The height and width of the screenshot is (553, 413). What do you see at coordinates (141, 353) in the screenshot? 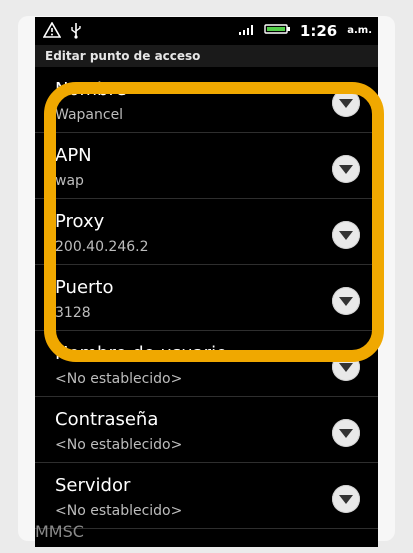
I see `item-label: Nombre de usuario` at bounding box center [141, 353].